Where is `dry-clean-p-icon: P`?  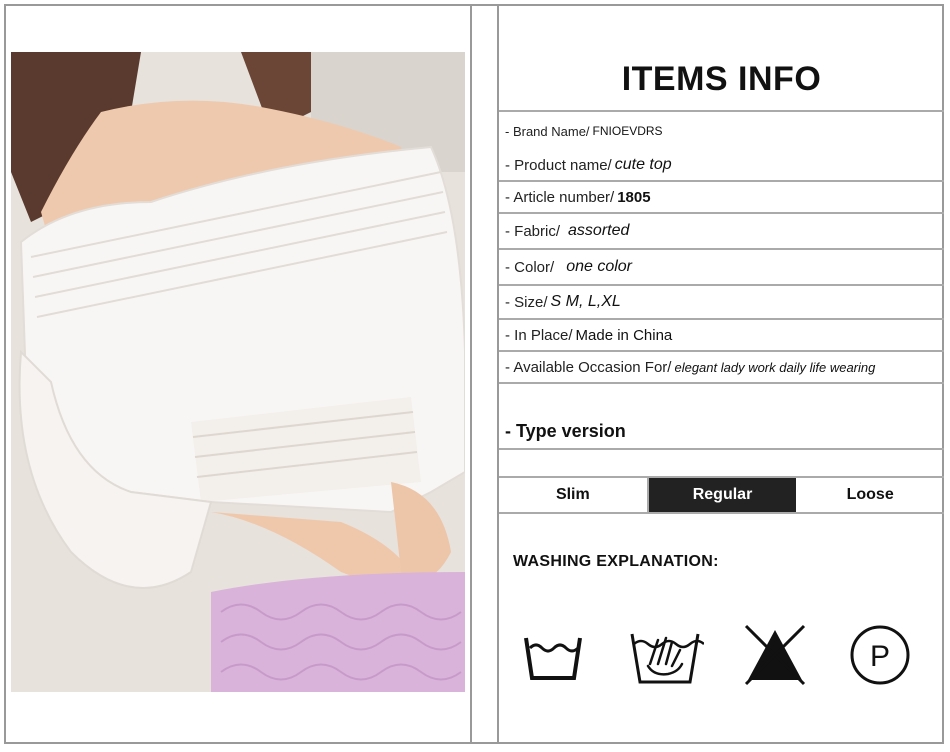 dry-clean-p-icon: P is located at coordinates (880, 655).